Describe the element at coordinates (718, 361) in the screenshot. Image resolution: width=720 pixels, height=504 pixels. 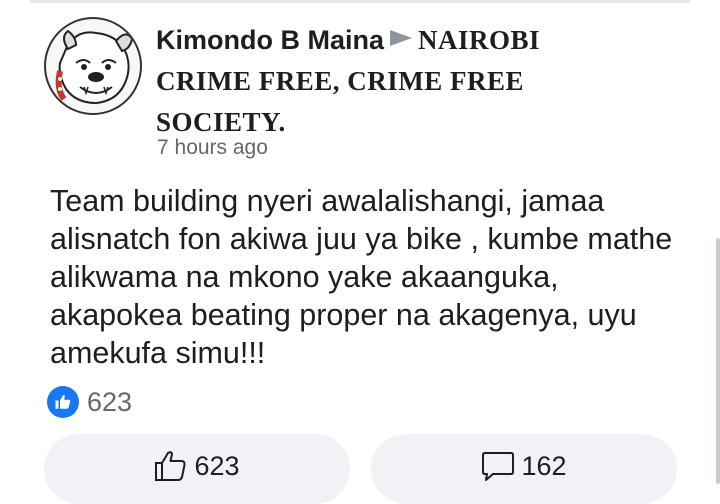
I see `scrollbar` at that location.